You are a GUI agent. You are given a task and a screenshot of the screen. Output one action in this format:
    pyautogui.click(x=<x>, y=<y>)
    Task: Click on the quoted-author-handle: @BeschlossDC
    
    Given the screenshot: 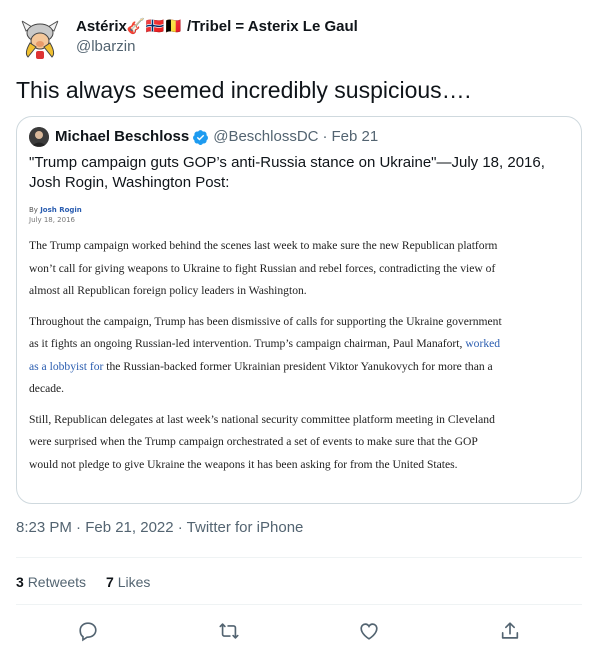 What is the action you would take?
    pyautogui.click(x=266, y=136)
    